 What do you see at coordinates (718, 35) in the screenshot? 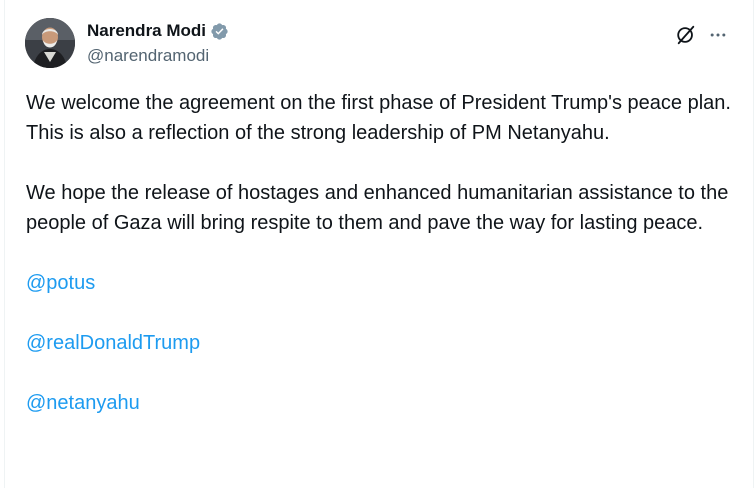
I see `more-icon` at bounding box center [718, 35].